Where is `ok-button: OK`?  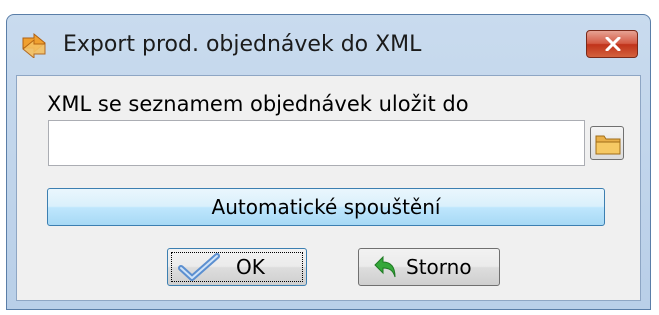
ok-button: OK is located at coordinates (237, 267).